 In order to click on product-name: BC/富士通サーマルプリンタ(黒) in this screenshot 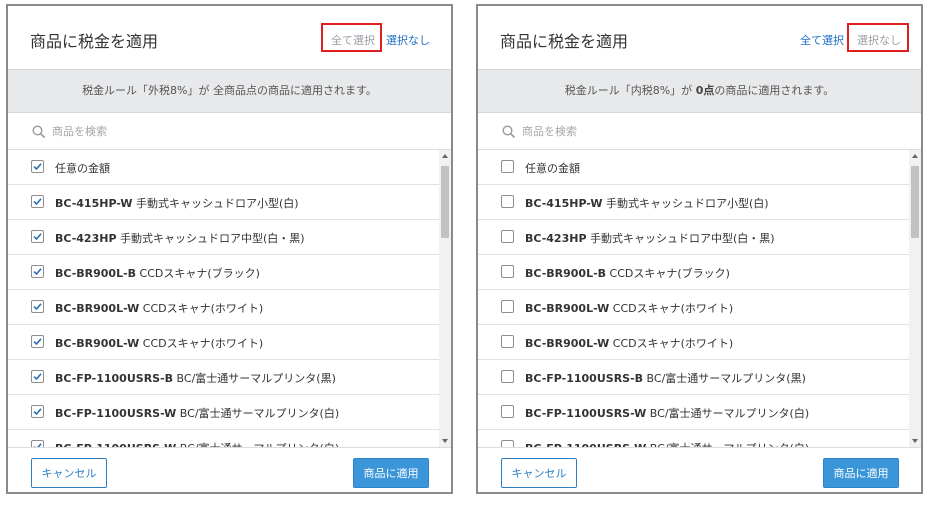, I will do `click(724, 378)`.